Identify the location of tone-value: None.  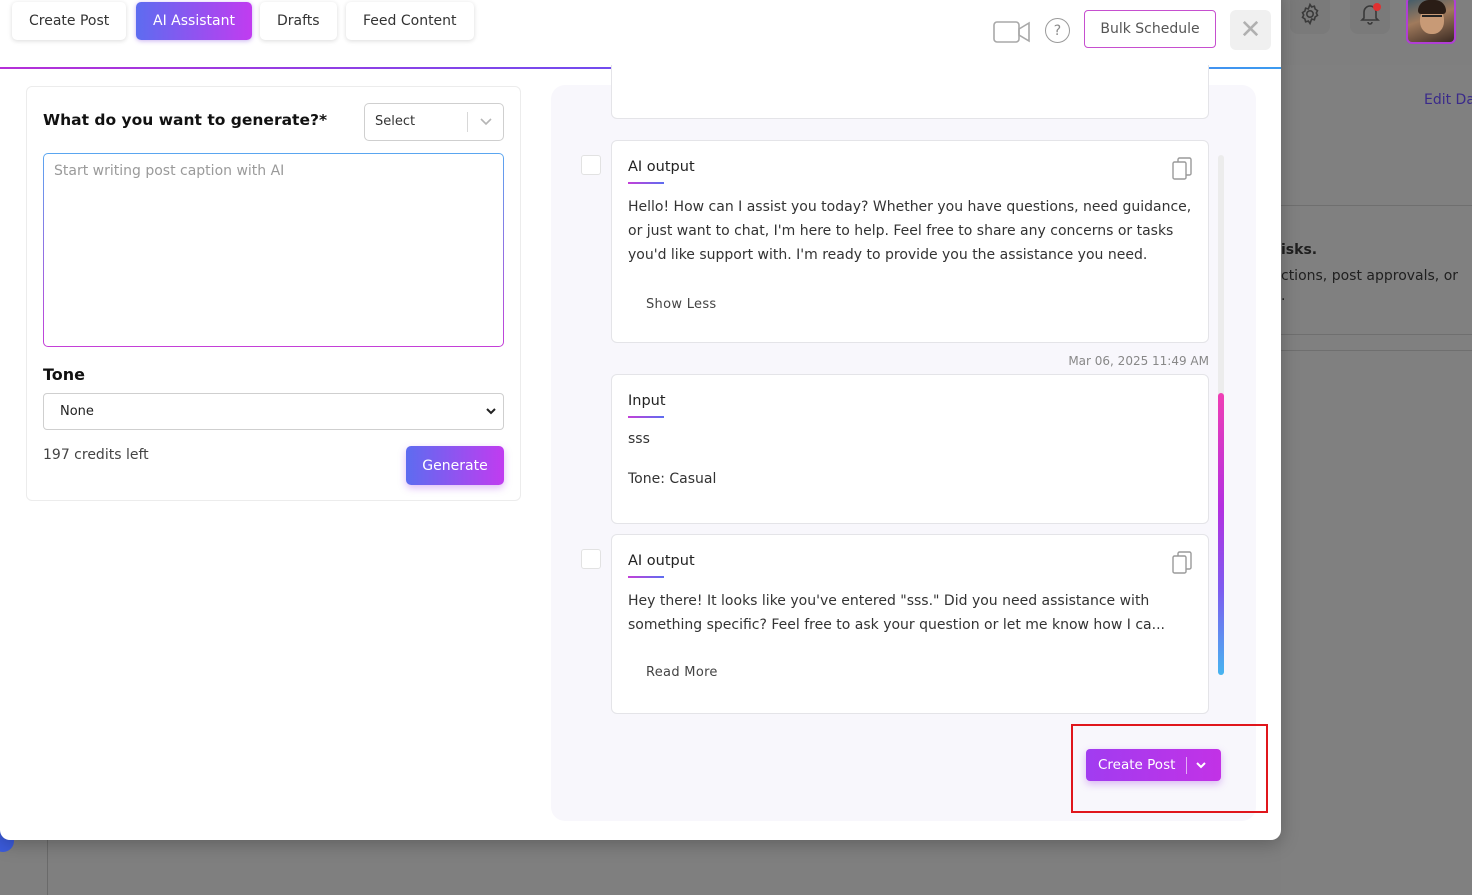
(77, 411).